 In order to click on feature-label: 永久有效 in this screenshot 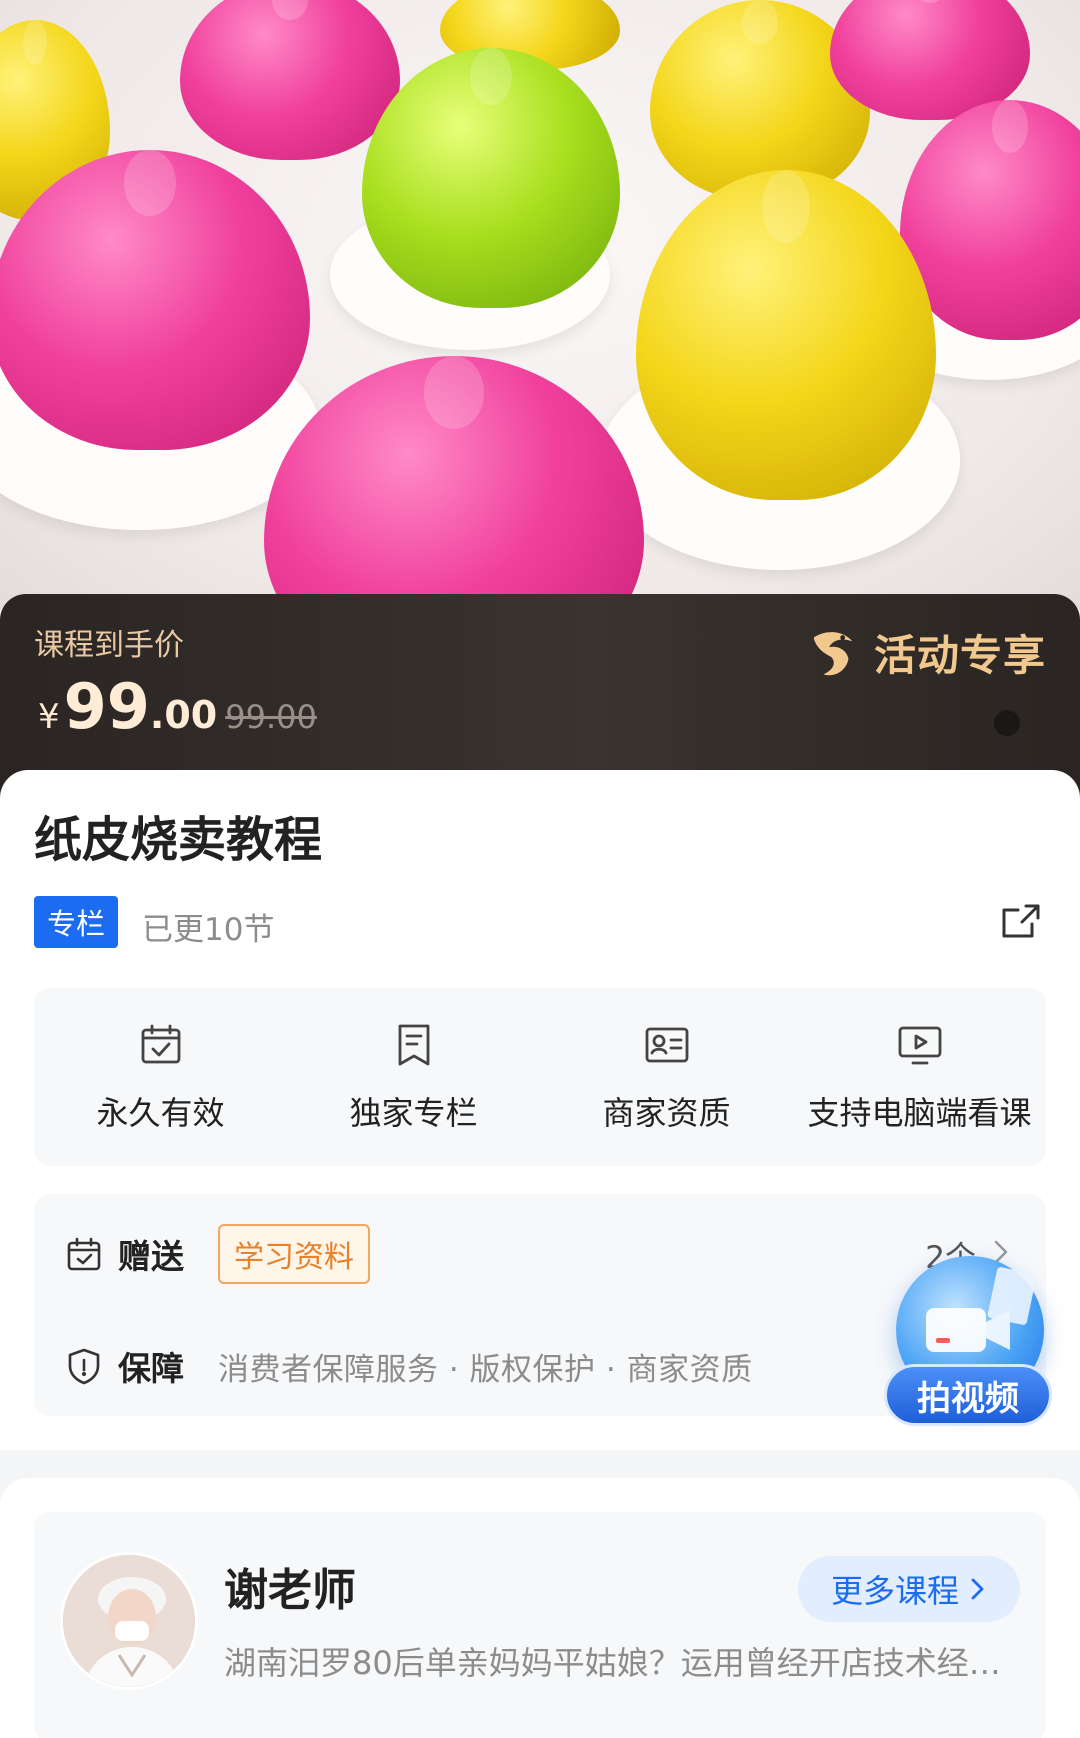, I will do `click(160, 1113)`.